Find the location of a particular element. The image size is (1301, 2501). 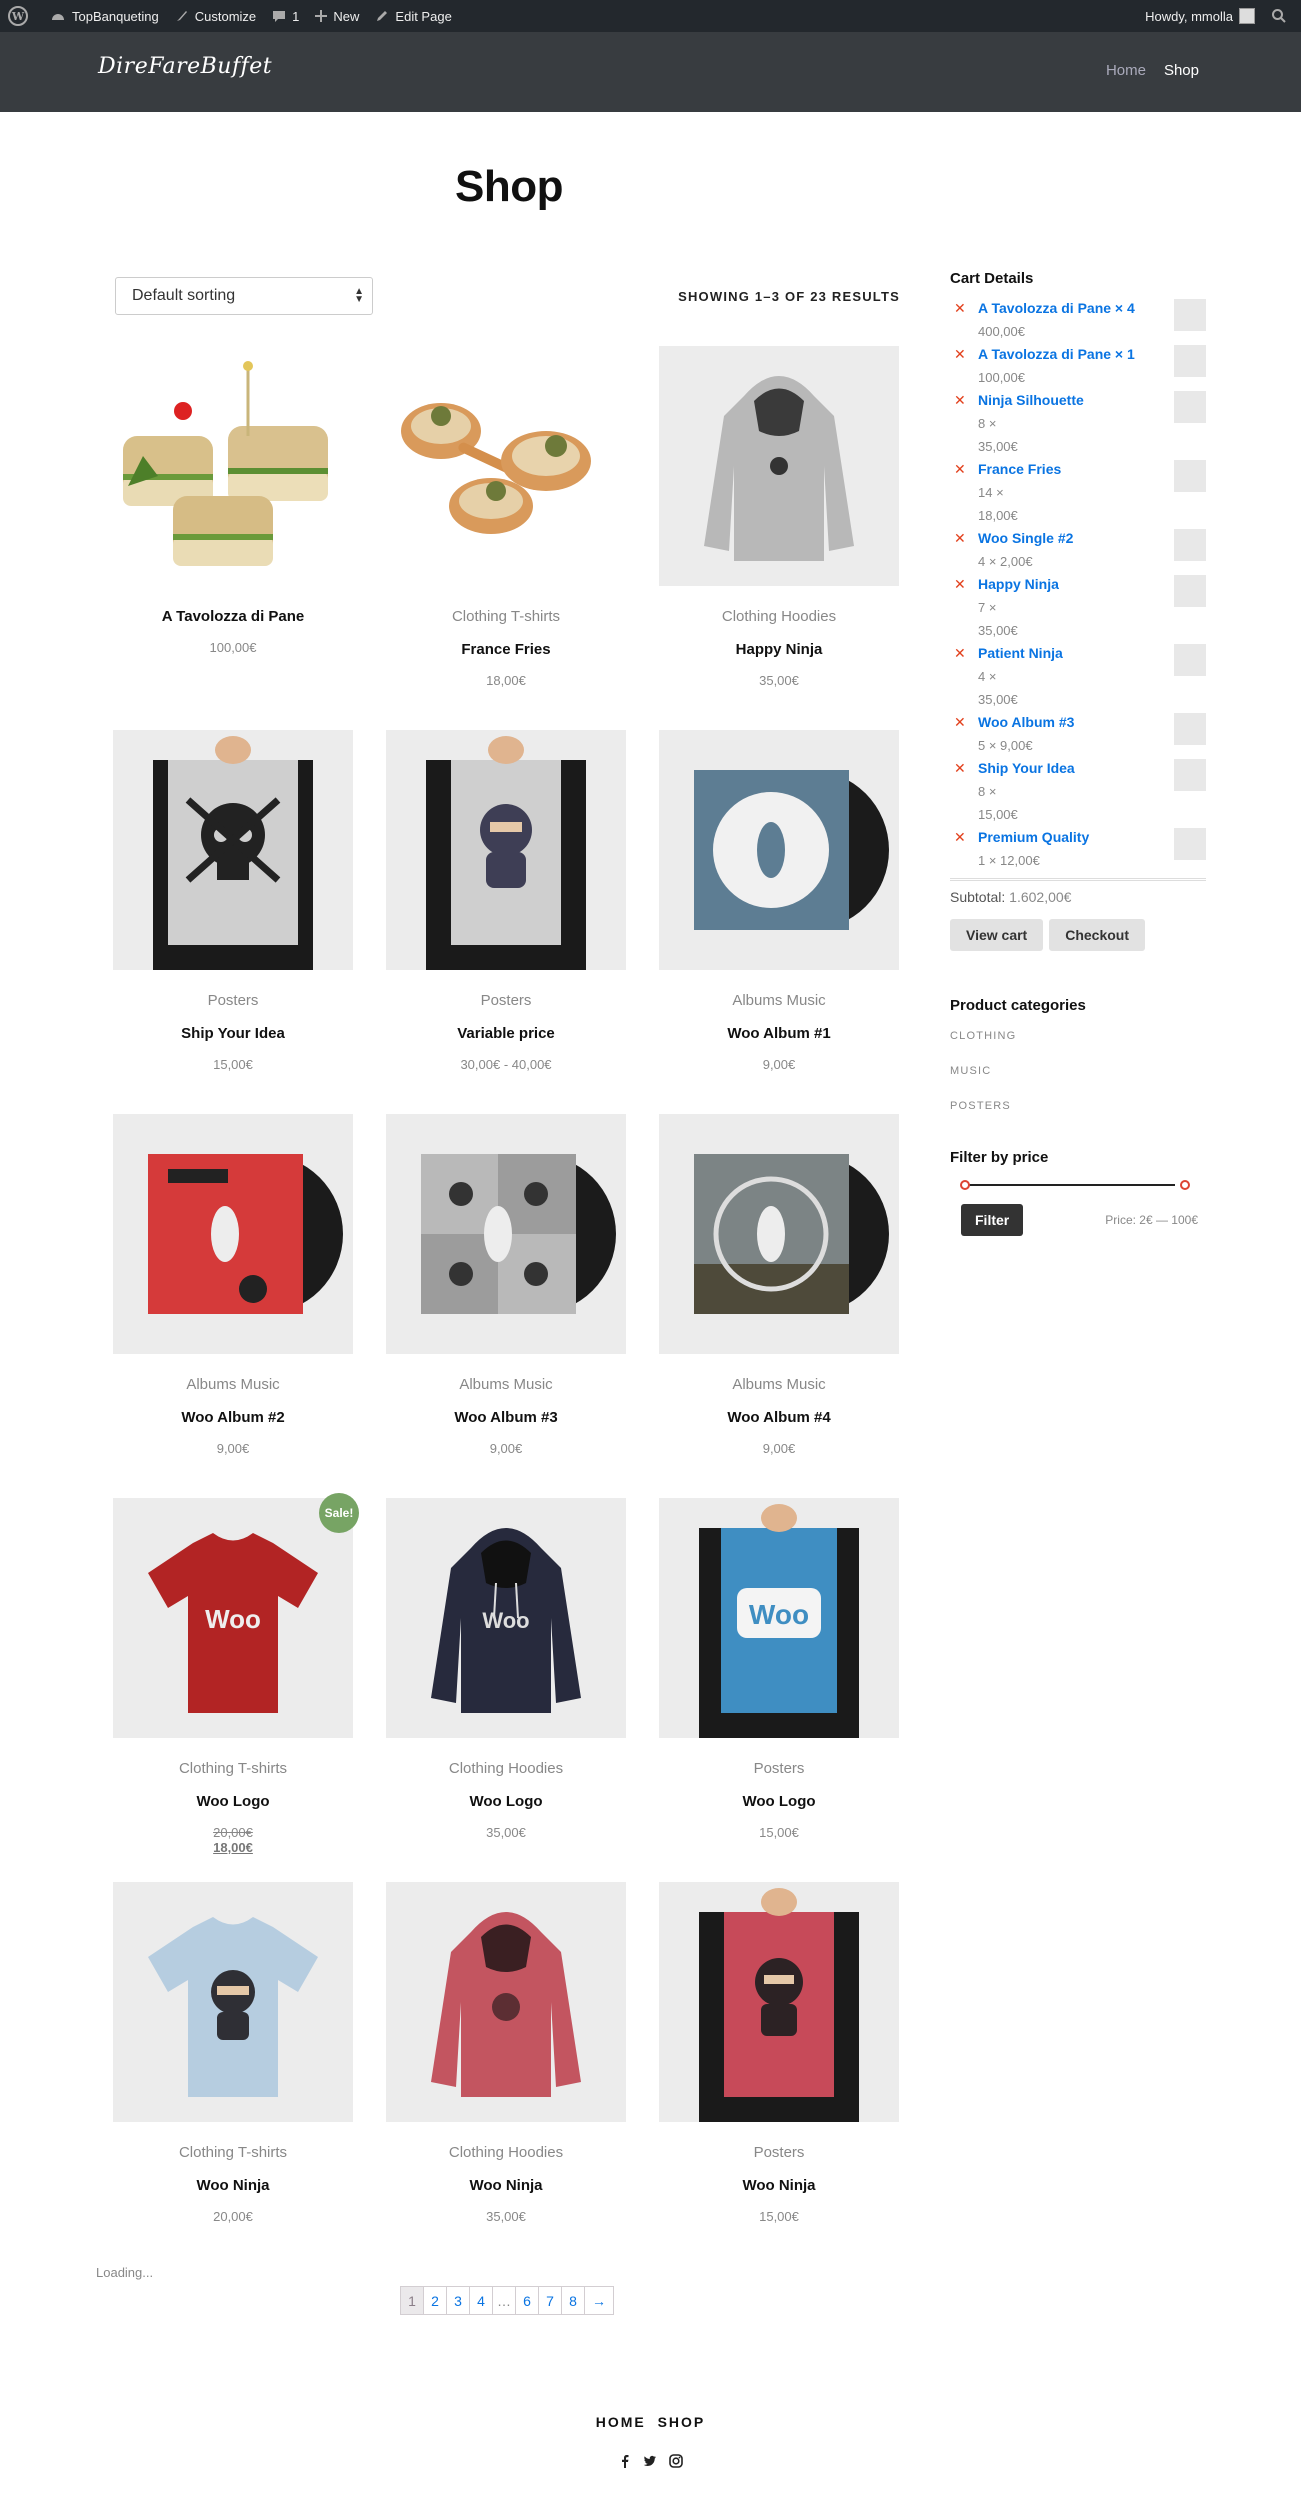

product-card: Albums Music Woo Album #3 9,00€ is located at coordinates (506, 1285).